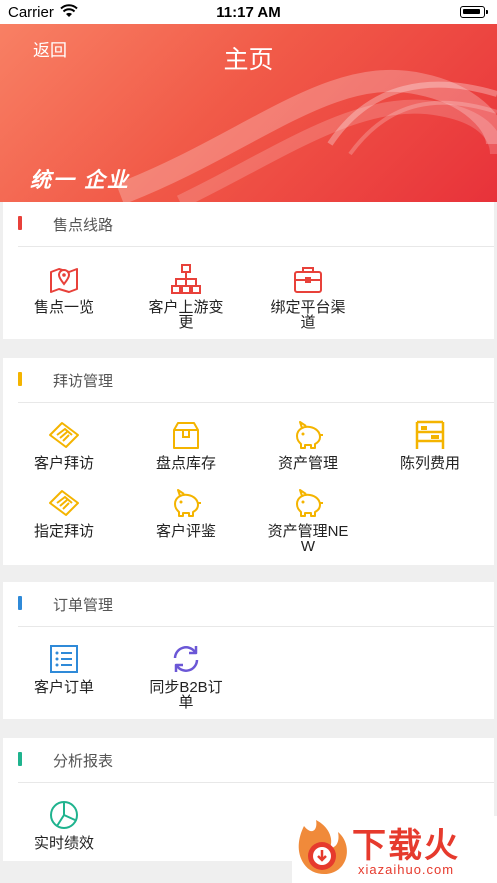 The height and width of the screenshot is (883, 497). I want to click on menu-item-label: 盘点库存, so click(185, 463).